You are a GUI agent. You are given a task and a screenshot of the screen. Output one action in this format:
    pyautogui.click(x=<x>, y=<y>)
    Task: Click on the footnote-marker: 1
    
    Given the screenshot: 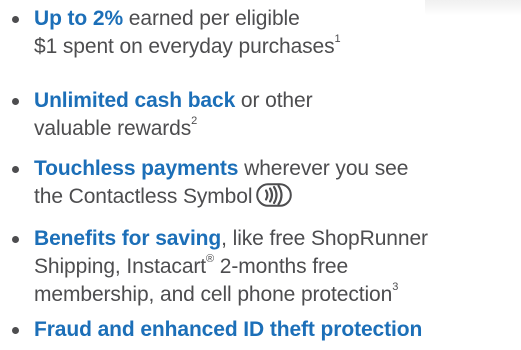 What is the action you would take?
    pyautogui.click(x=337, y=39)
    